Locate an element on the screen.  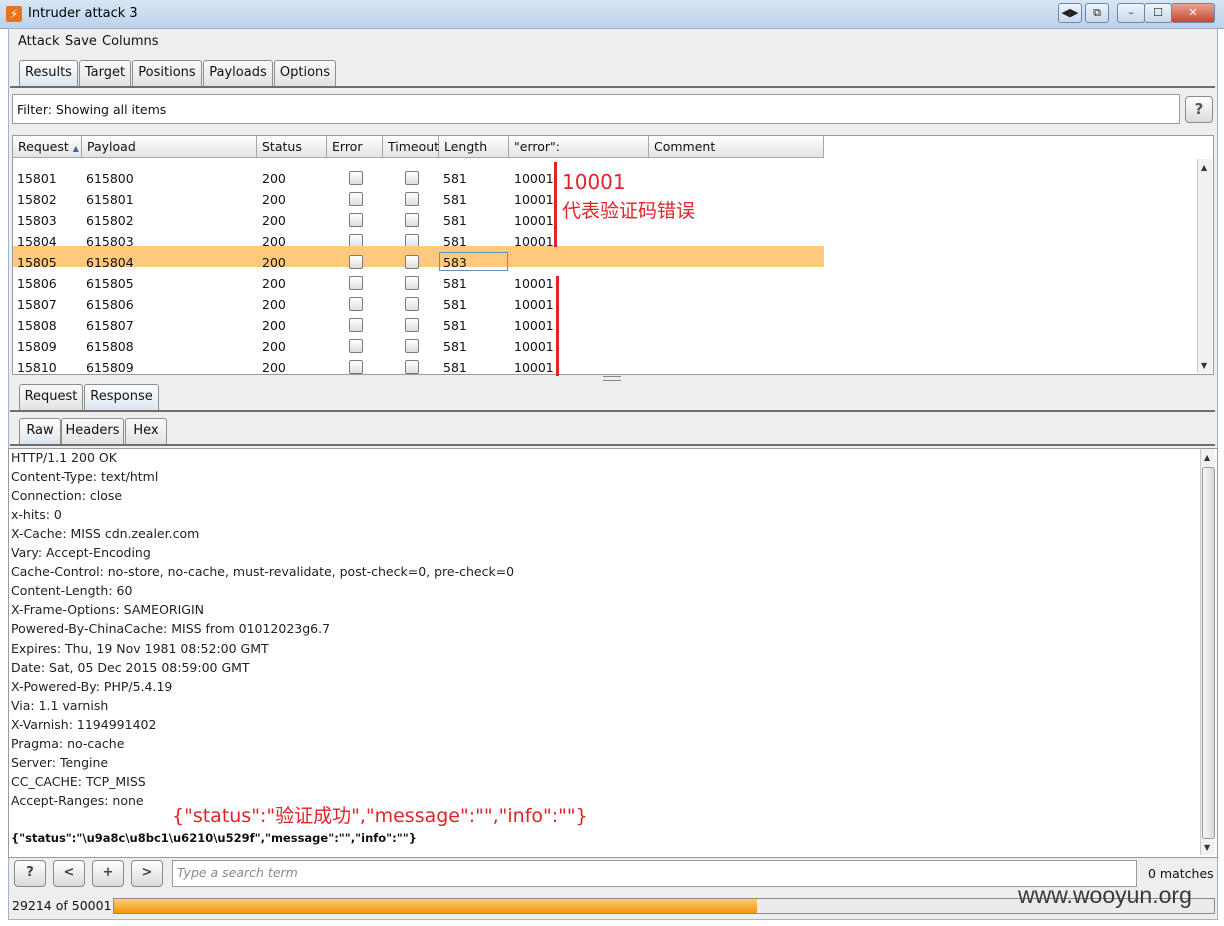
scroll-up-icon: ▲ is located at coordinates (1204, 167).